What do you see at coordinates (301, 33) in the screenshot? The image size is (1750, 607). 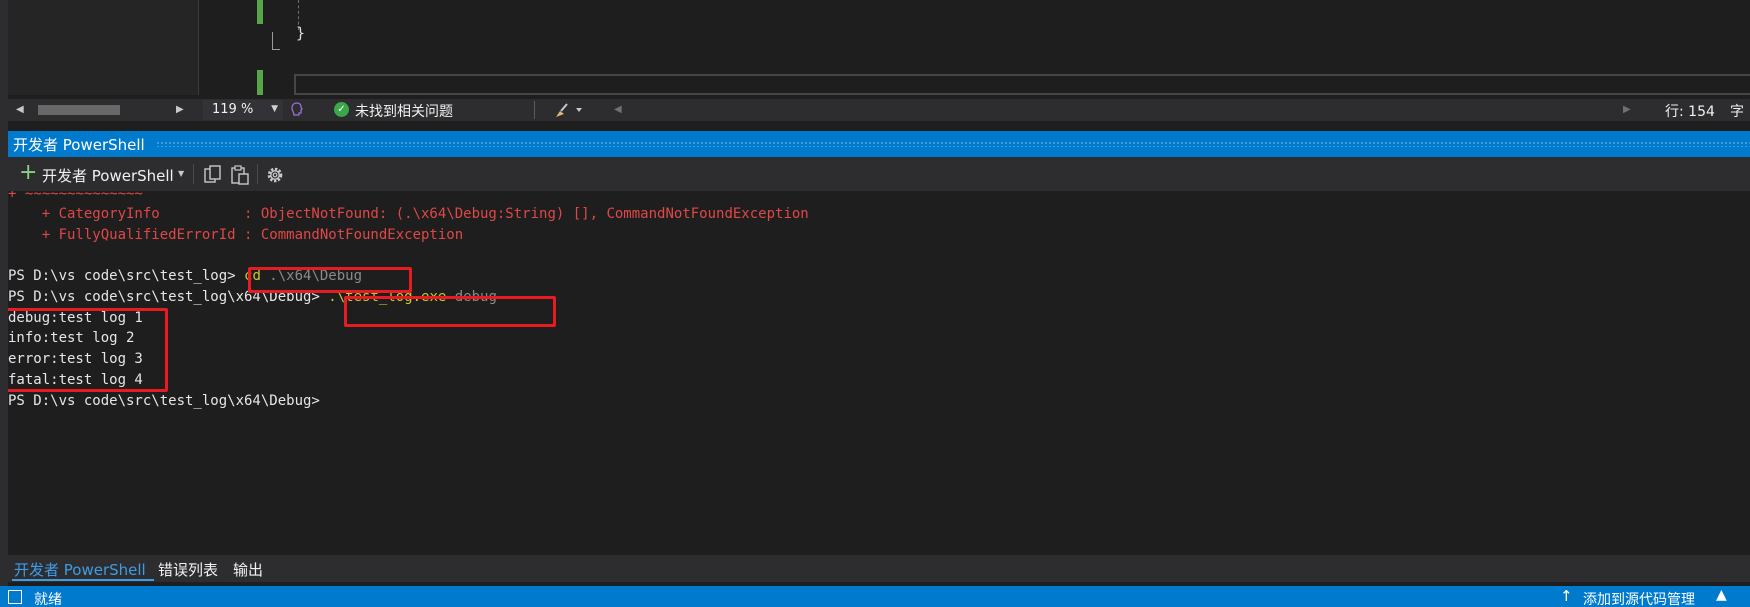 I see `code-brace: }` at bounding box center [301, 33].